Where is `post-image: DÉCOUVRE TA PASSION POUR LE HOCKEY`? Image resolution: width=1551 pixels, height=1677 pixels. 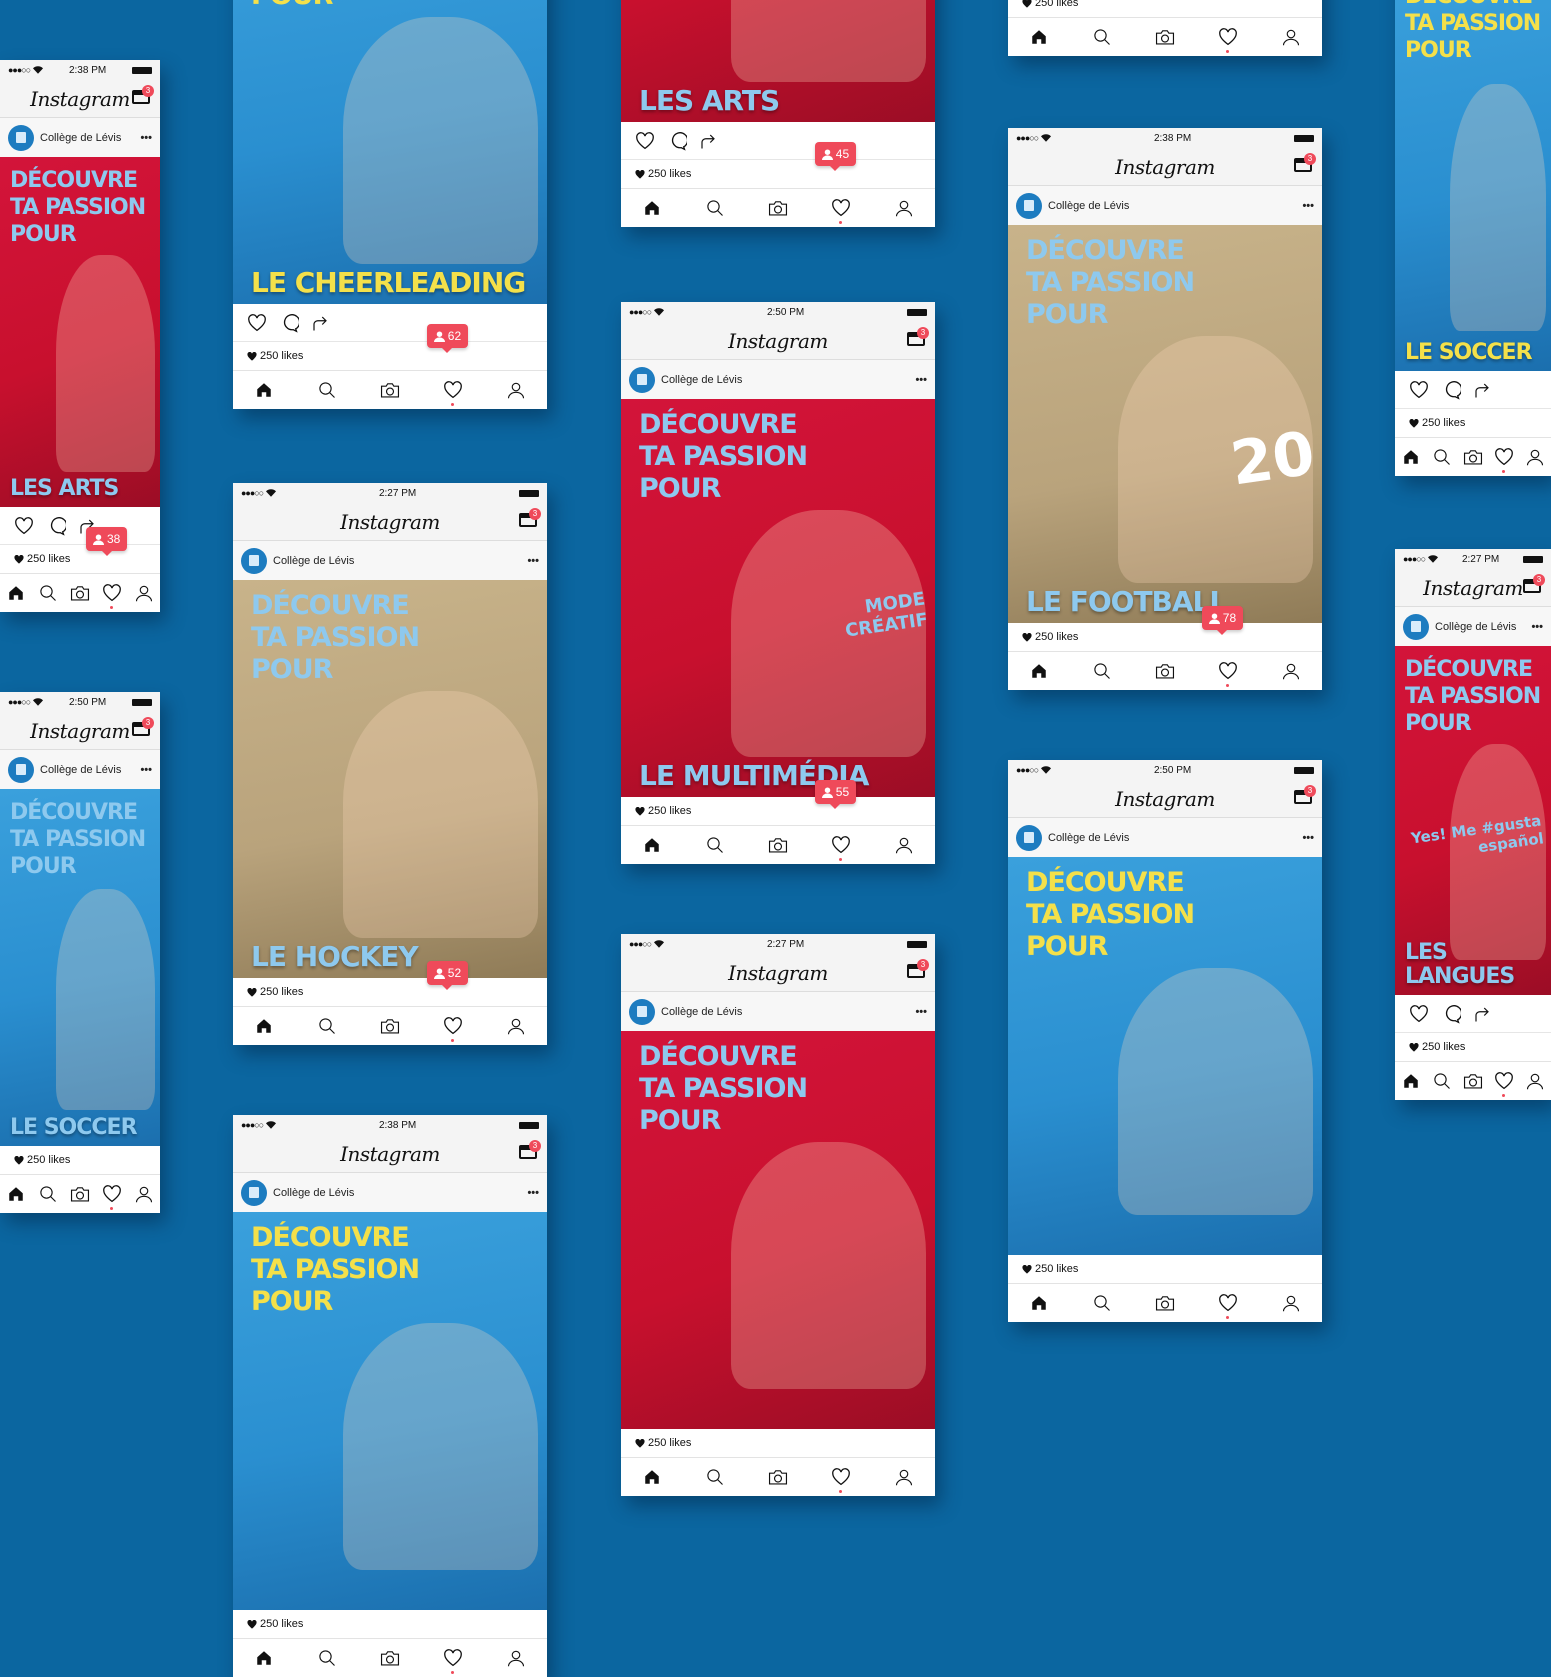 post-image: DÉCOUVRE TA PASSION POUR LE HOCKEY is located at coordinates (390, 779).